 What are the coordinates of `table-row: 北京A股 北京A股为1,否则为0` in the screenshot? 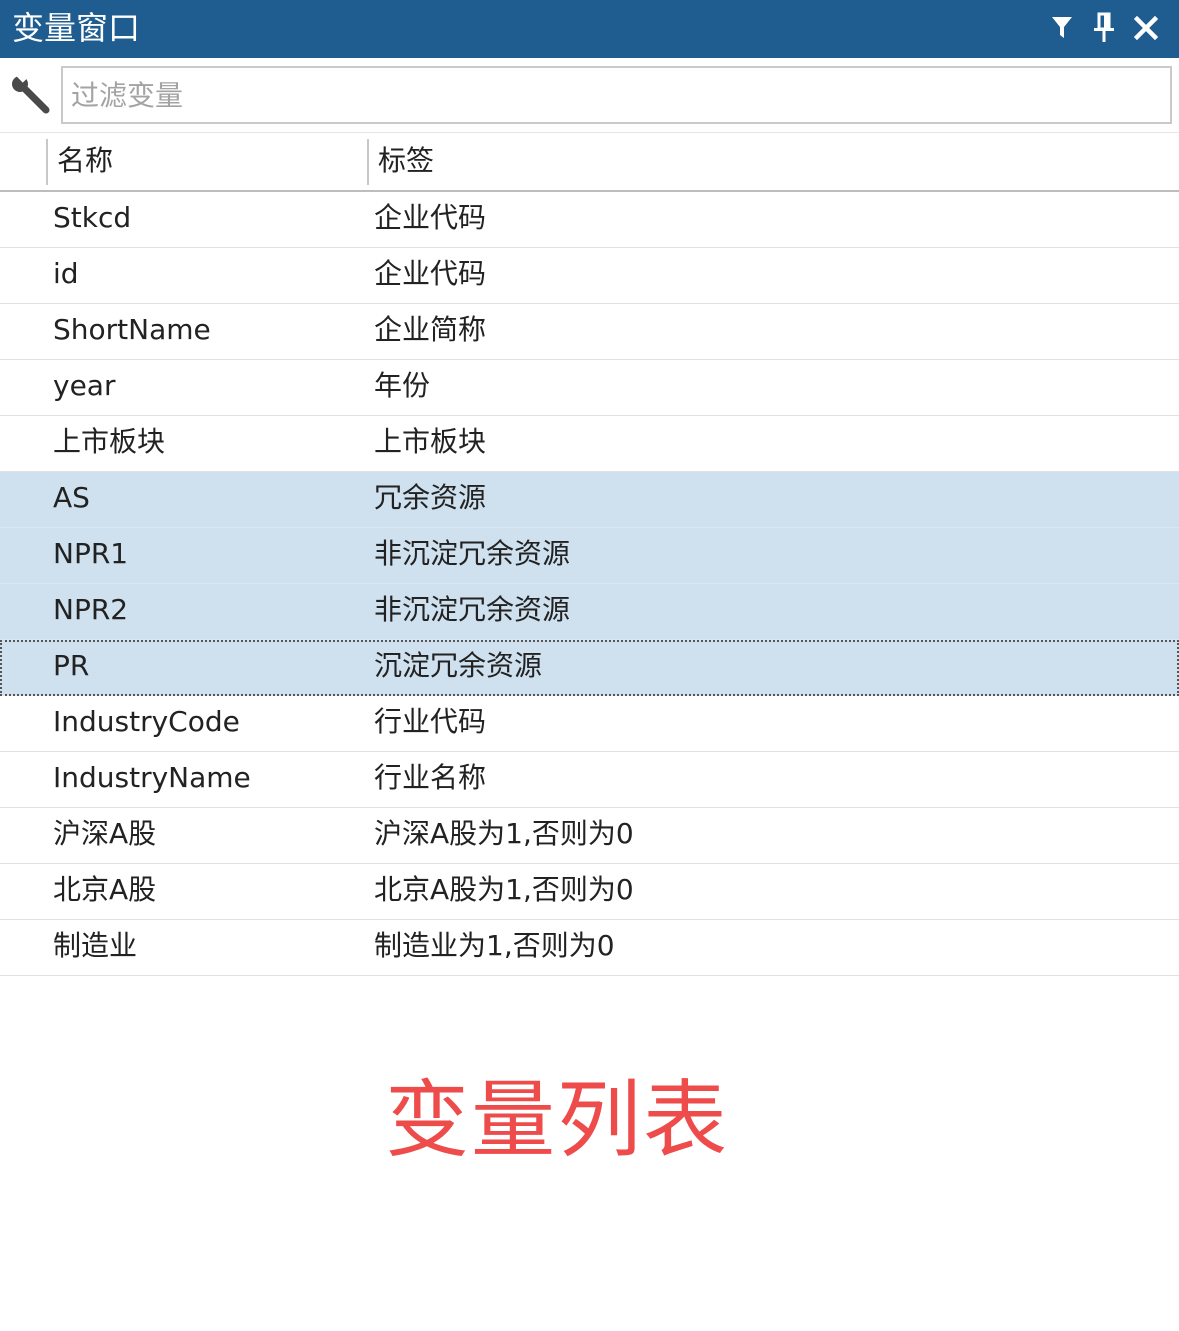 It's located at (589, 892).